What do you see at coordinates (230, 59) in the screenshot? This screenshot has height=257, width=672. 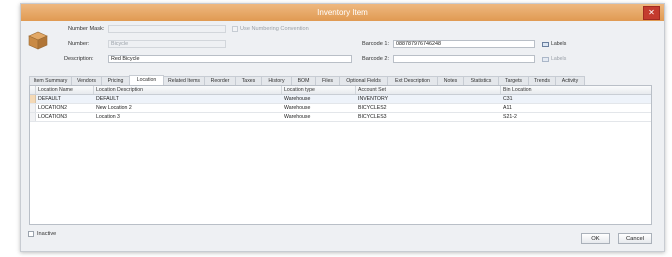 I see `description-field: Red Bicycle` at bounding box center [230, 59].